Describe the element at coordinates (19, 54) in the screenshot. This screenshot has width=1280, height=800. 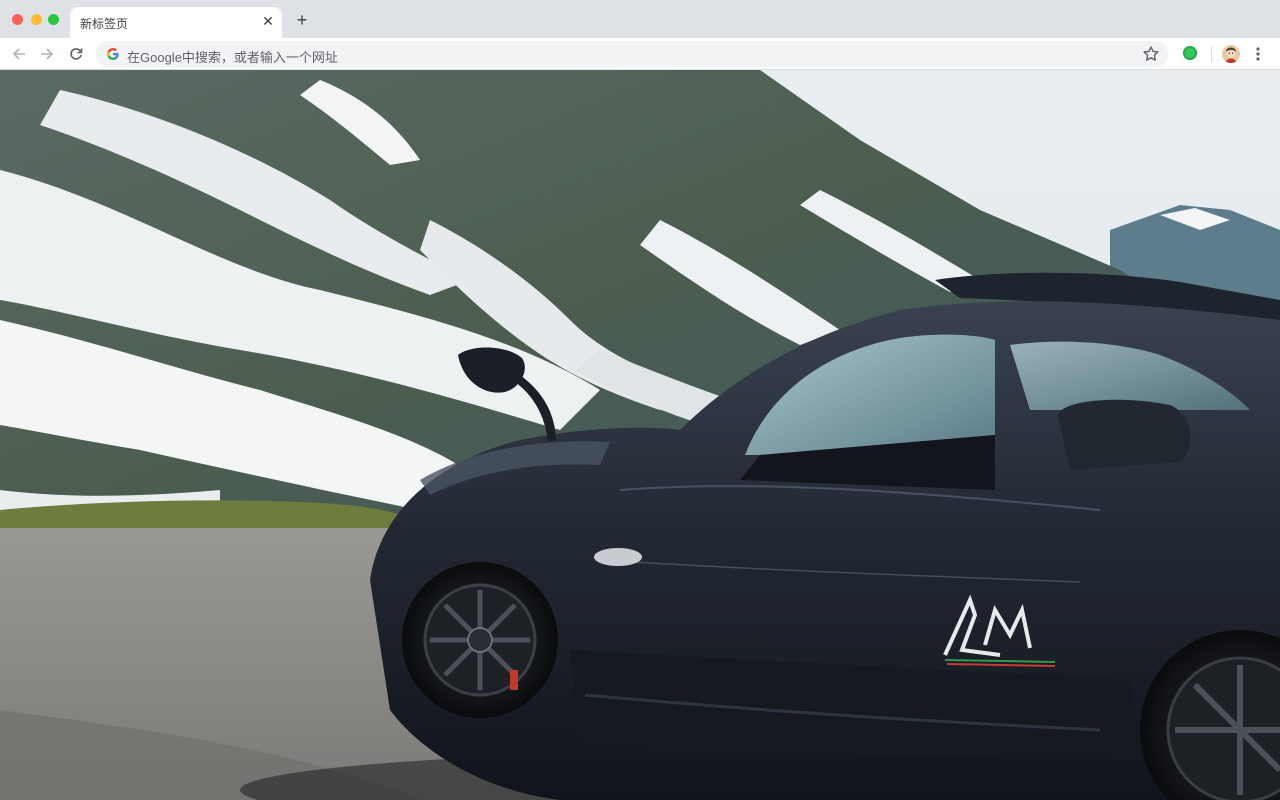
I see `arrow-left-icon` at that location.